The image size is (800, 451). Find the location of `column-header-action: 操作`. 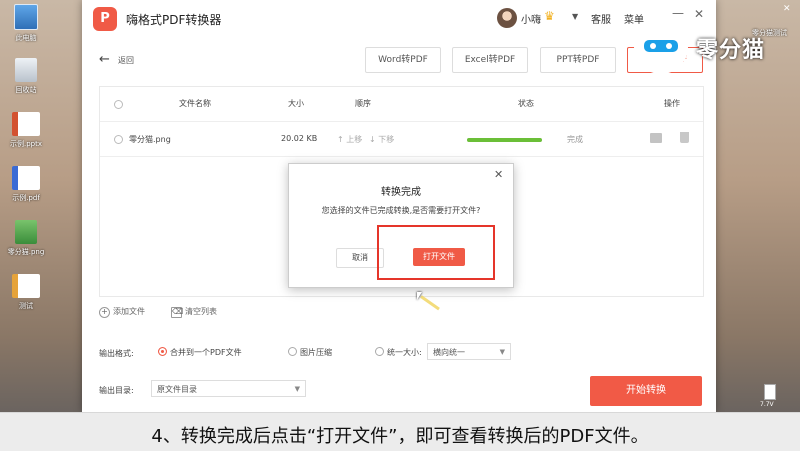

column-header-action: 操作 is located at coordinates (672, 103).